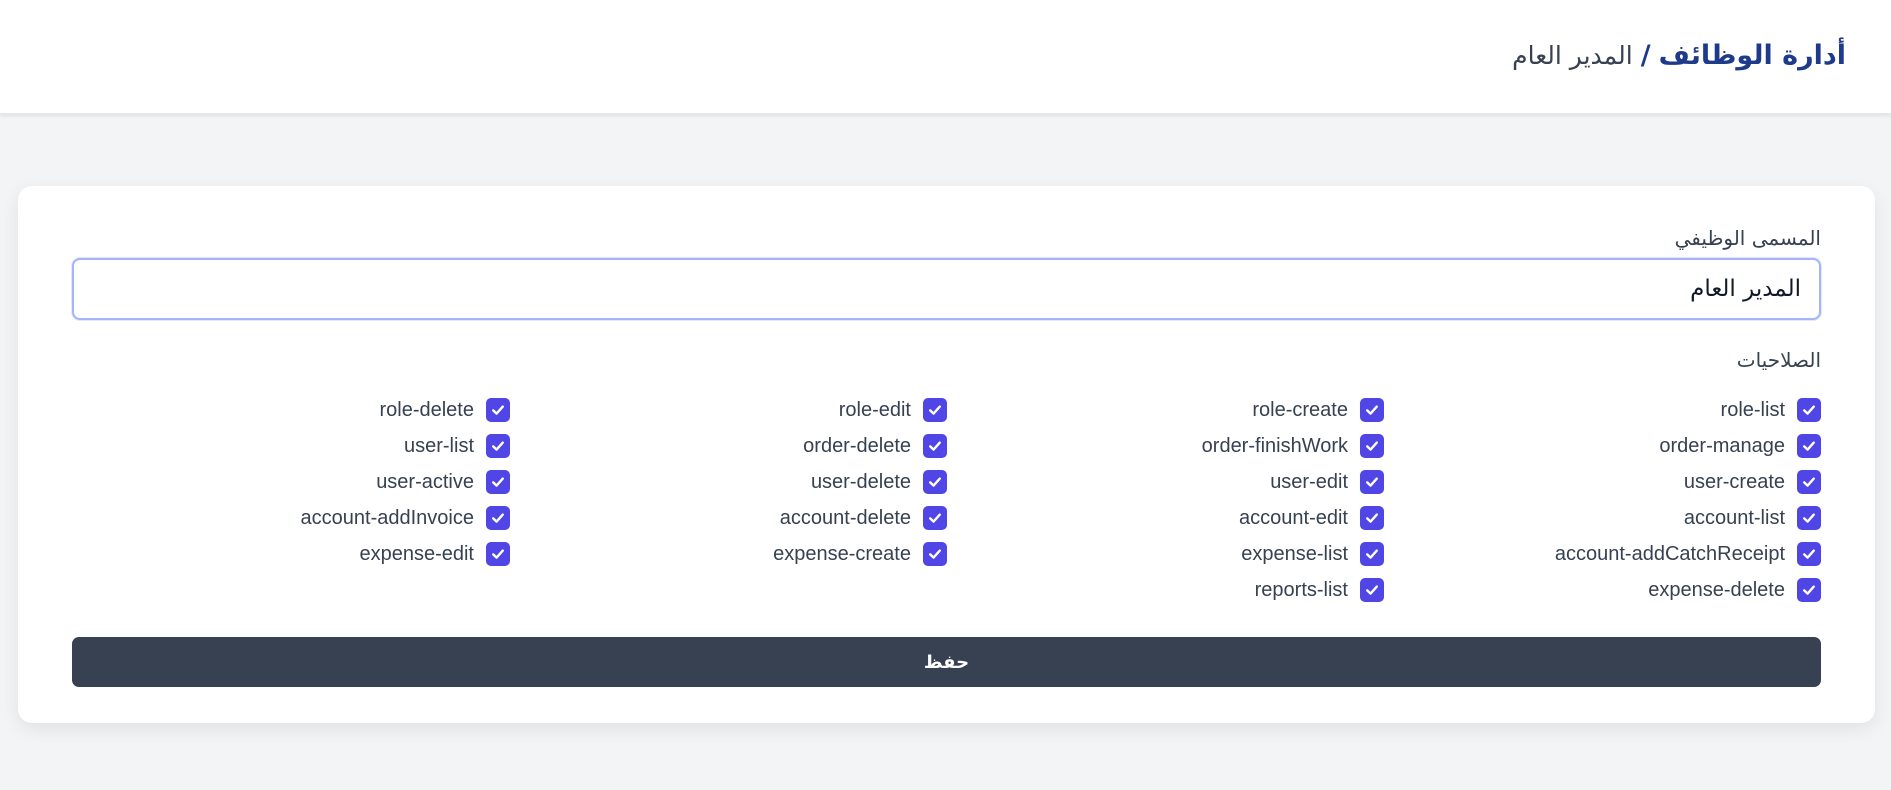 The image size is (1891, 790). What do you see at coordinates (291, 482) in the screenshot?
I see `permission-item: user-active` at bounding box center [291, 482].